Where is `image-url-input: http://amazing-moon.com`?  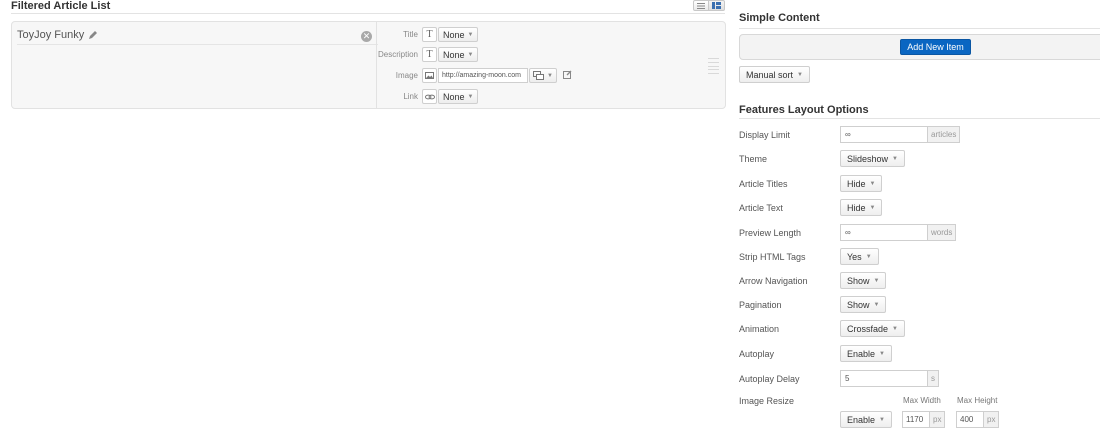
image-url-input: http://amazing-moon.com is located at coordinates (483, 75).